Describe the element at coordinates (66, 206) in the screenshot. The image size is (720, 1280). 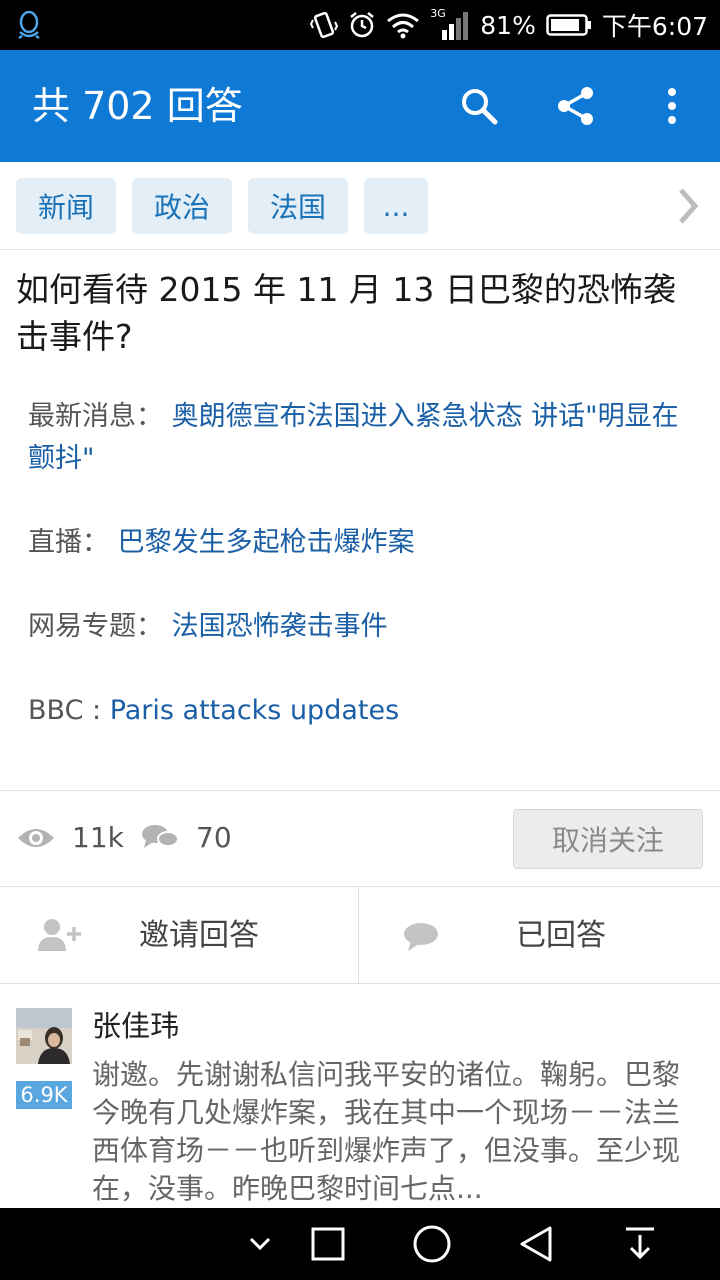
I see `tag-news: 新闻` at that location.